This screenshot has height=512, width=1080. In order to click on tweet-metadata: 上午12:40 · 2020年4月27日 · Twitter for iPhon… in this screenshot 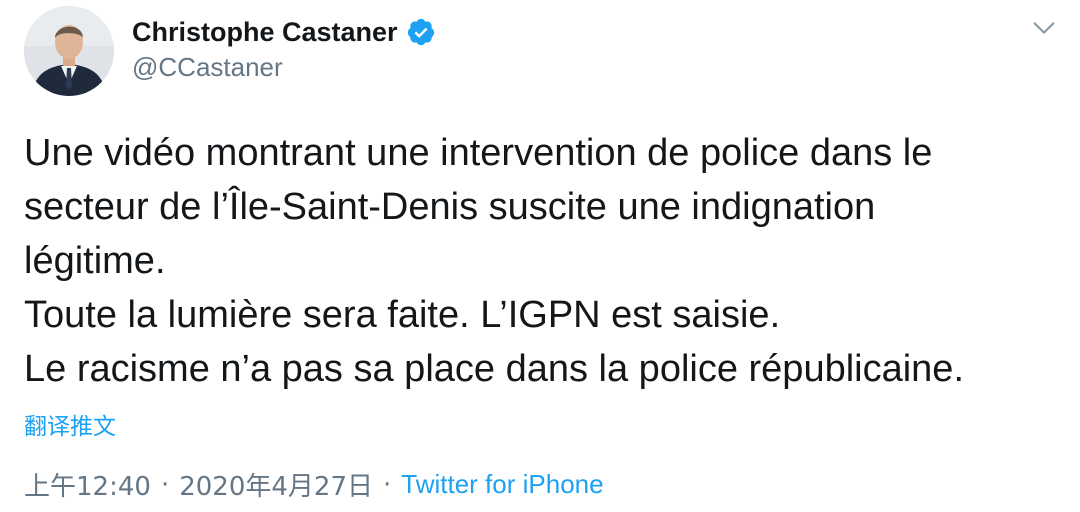, I will do `click(314, 484)`.